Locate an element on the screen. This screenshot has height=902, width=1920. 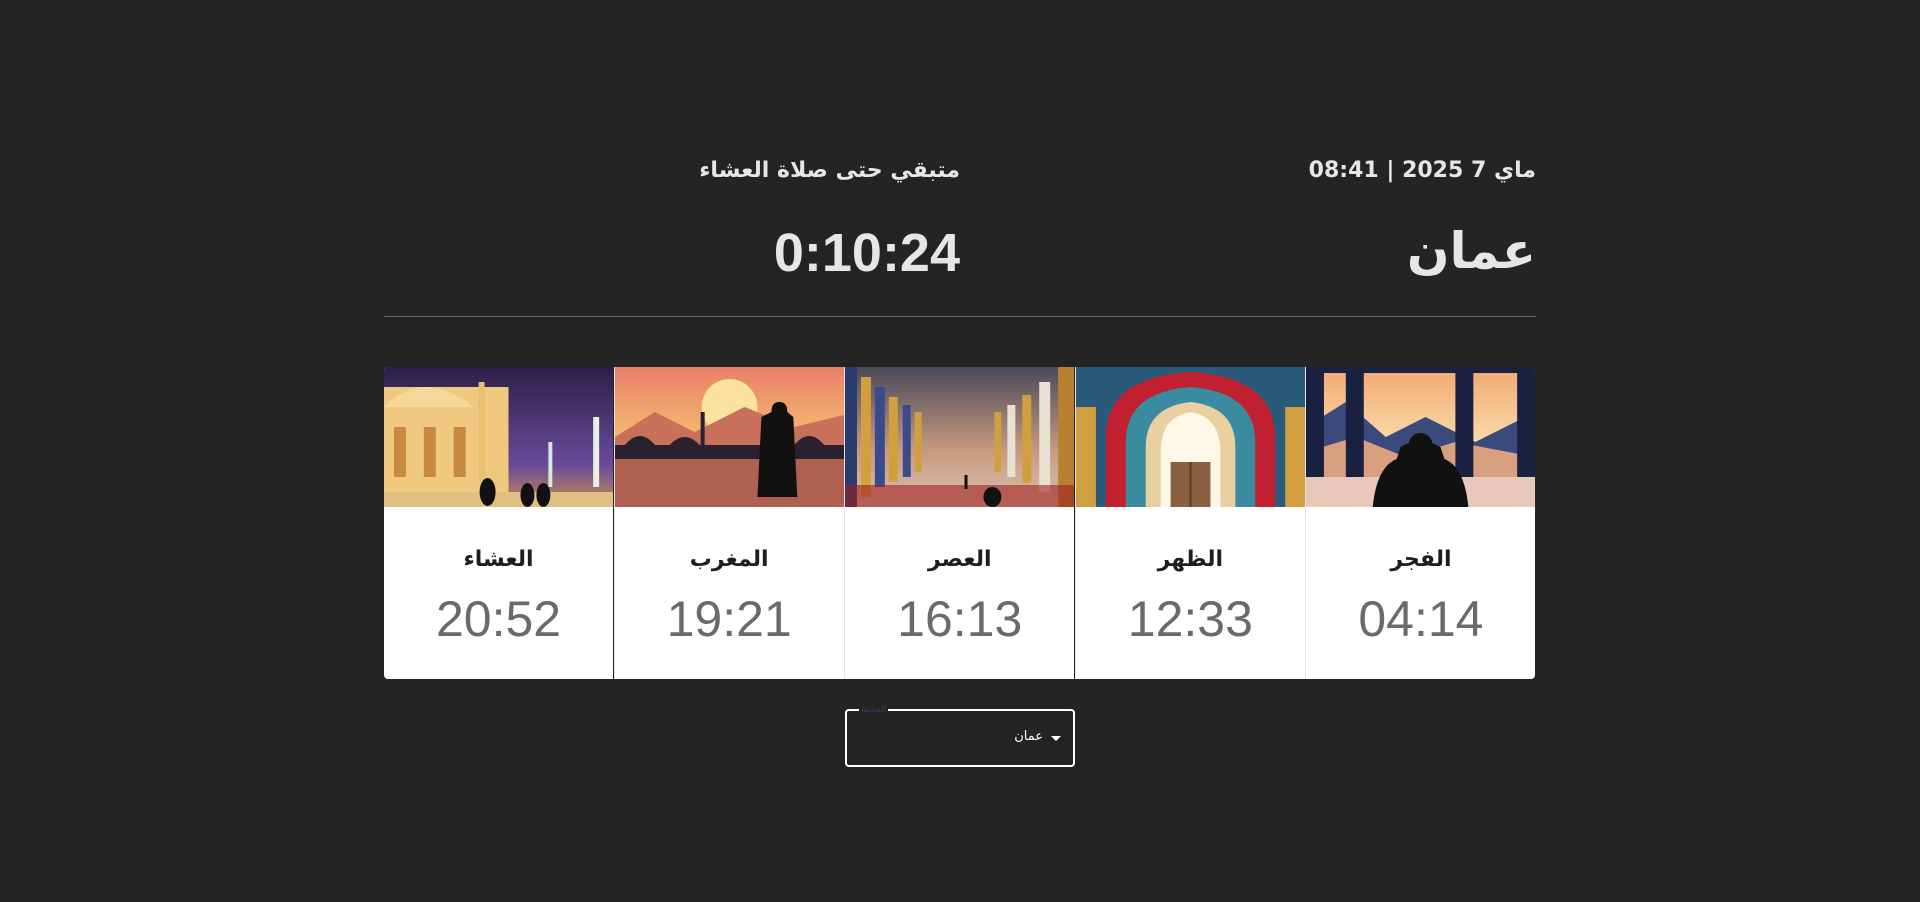
prayer-card-asr: العصر 16:13 is located at coordinates (959, 523).